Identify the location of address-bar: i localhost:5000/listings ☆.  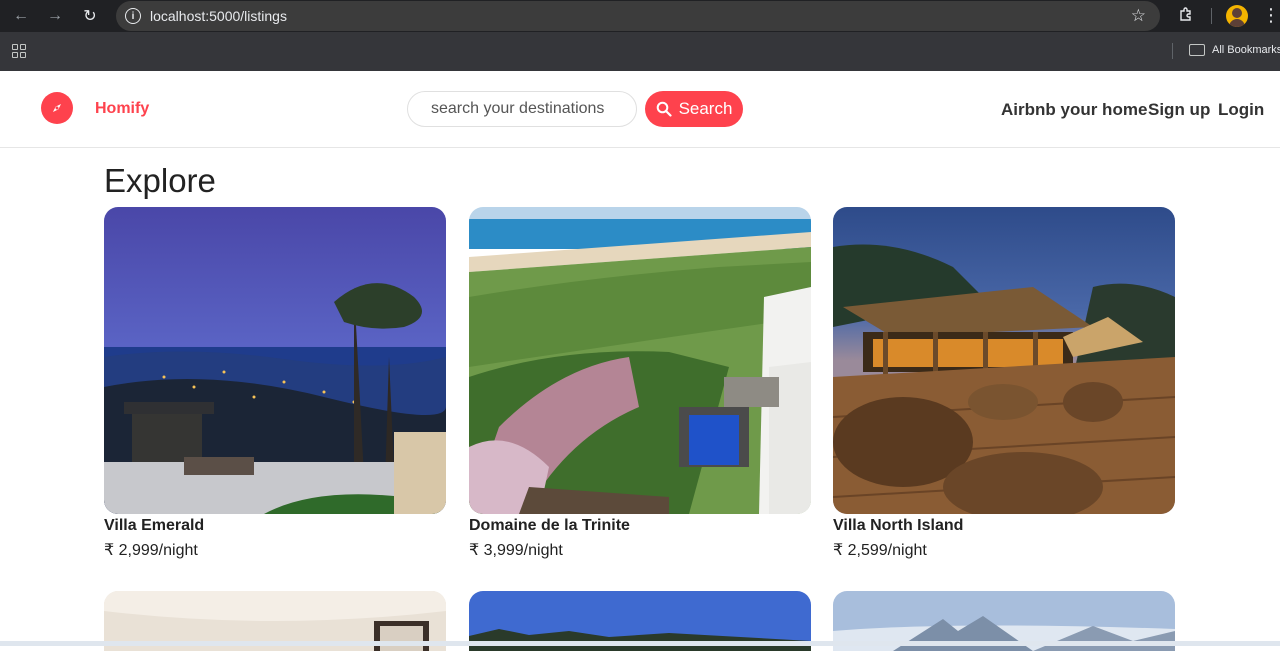
(638, 16).